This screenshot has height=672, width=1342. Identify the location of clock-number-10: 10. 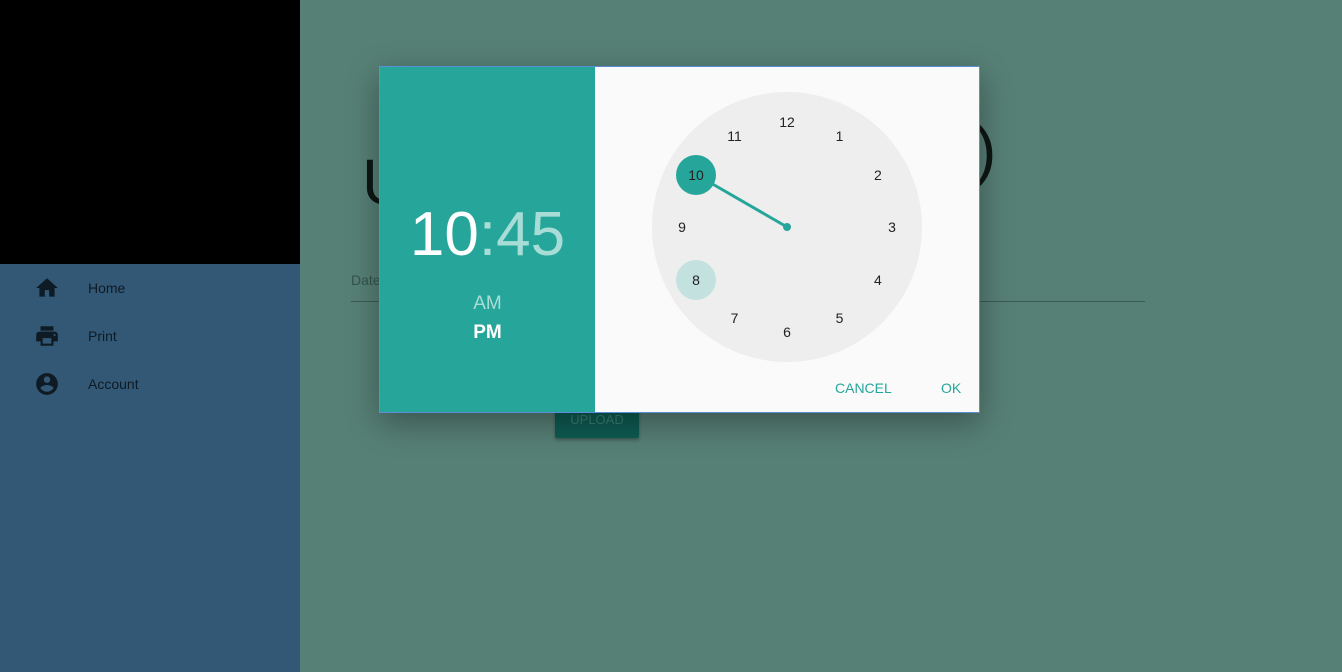
(696, 174).